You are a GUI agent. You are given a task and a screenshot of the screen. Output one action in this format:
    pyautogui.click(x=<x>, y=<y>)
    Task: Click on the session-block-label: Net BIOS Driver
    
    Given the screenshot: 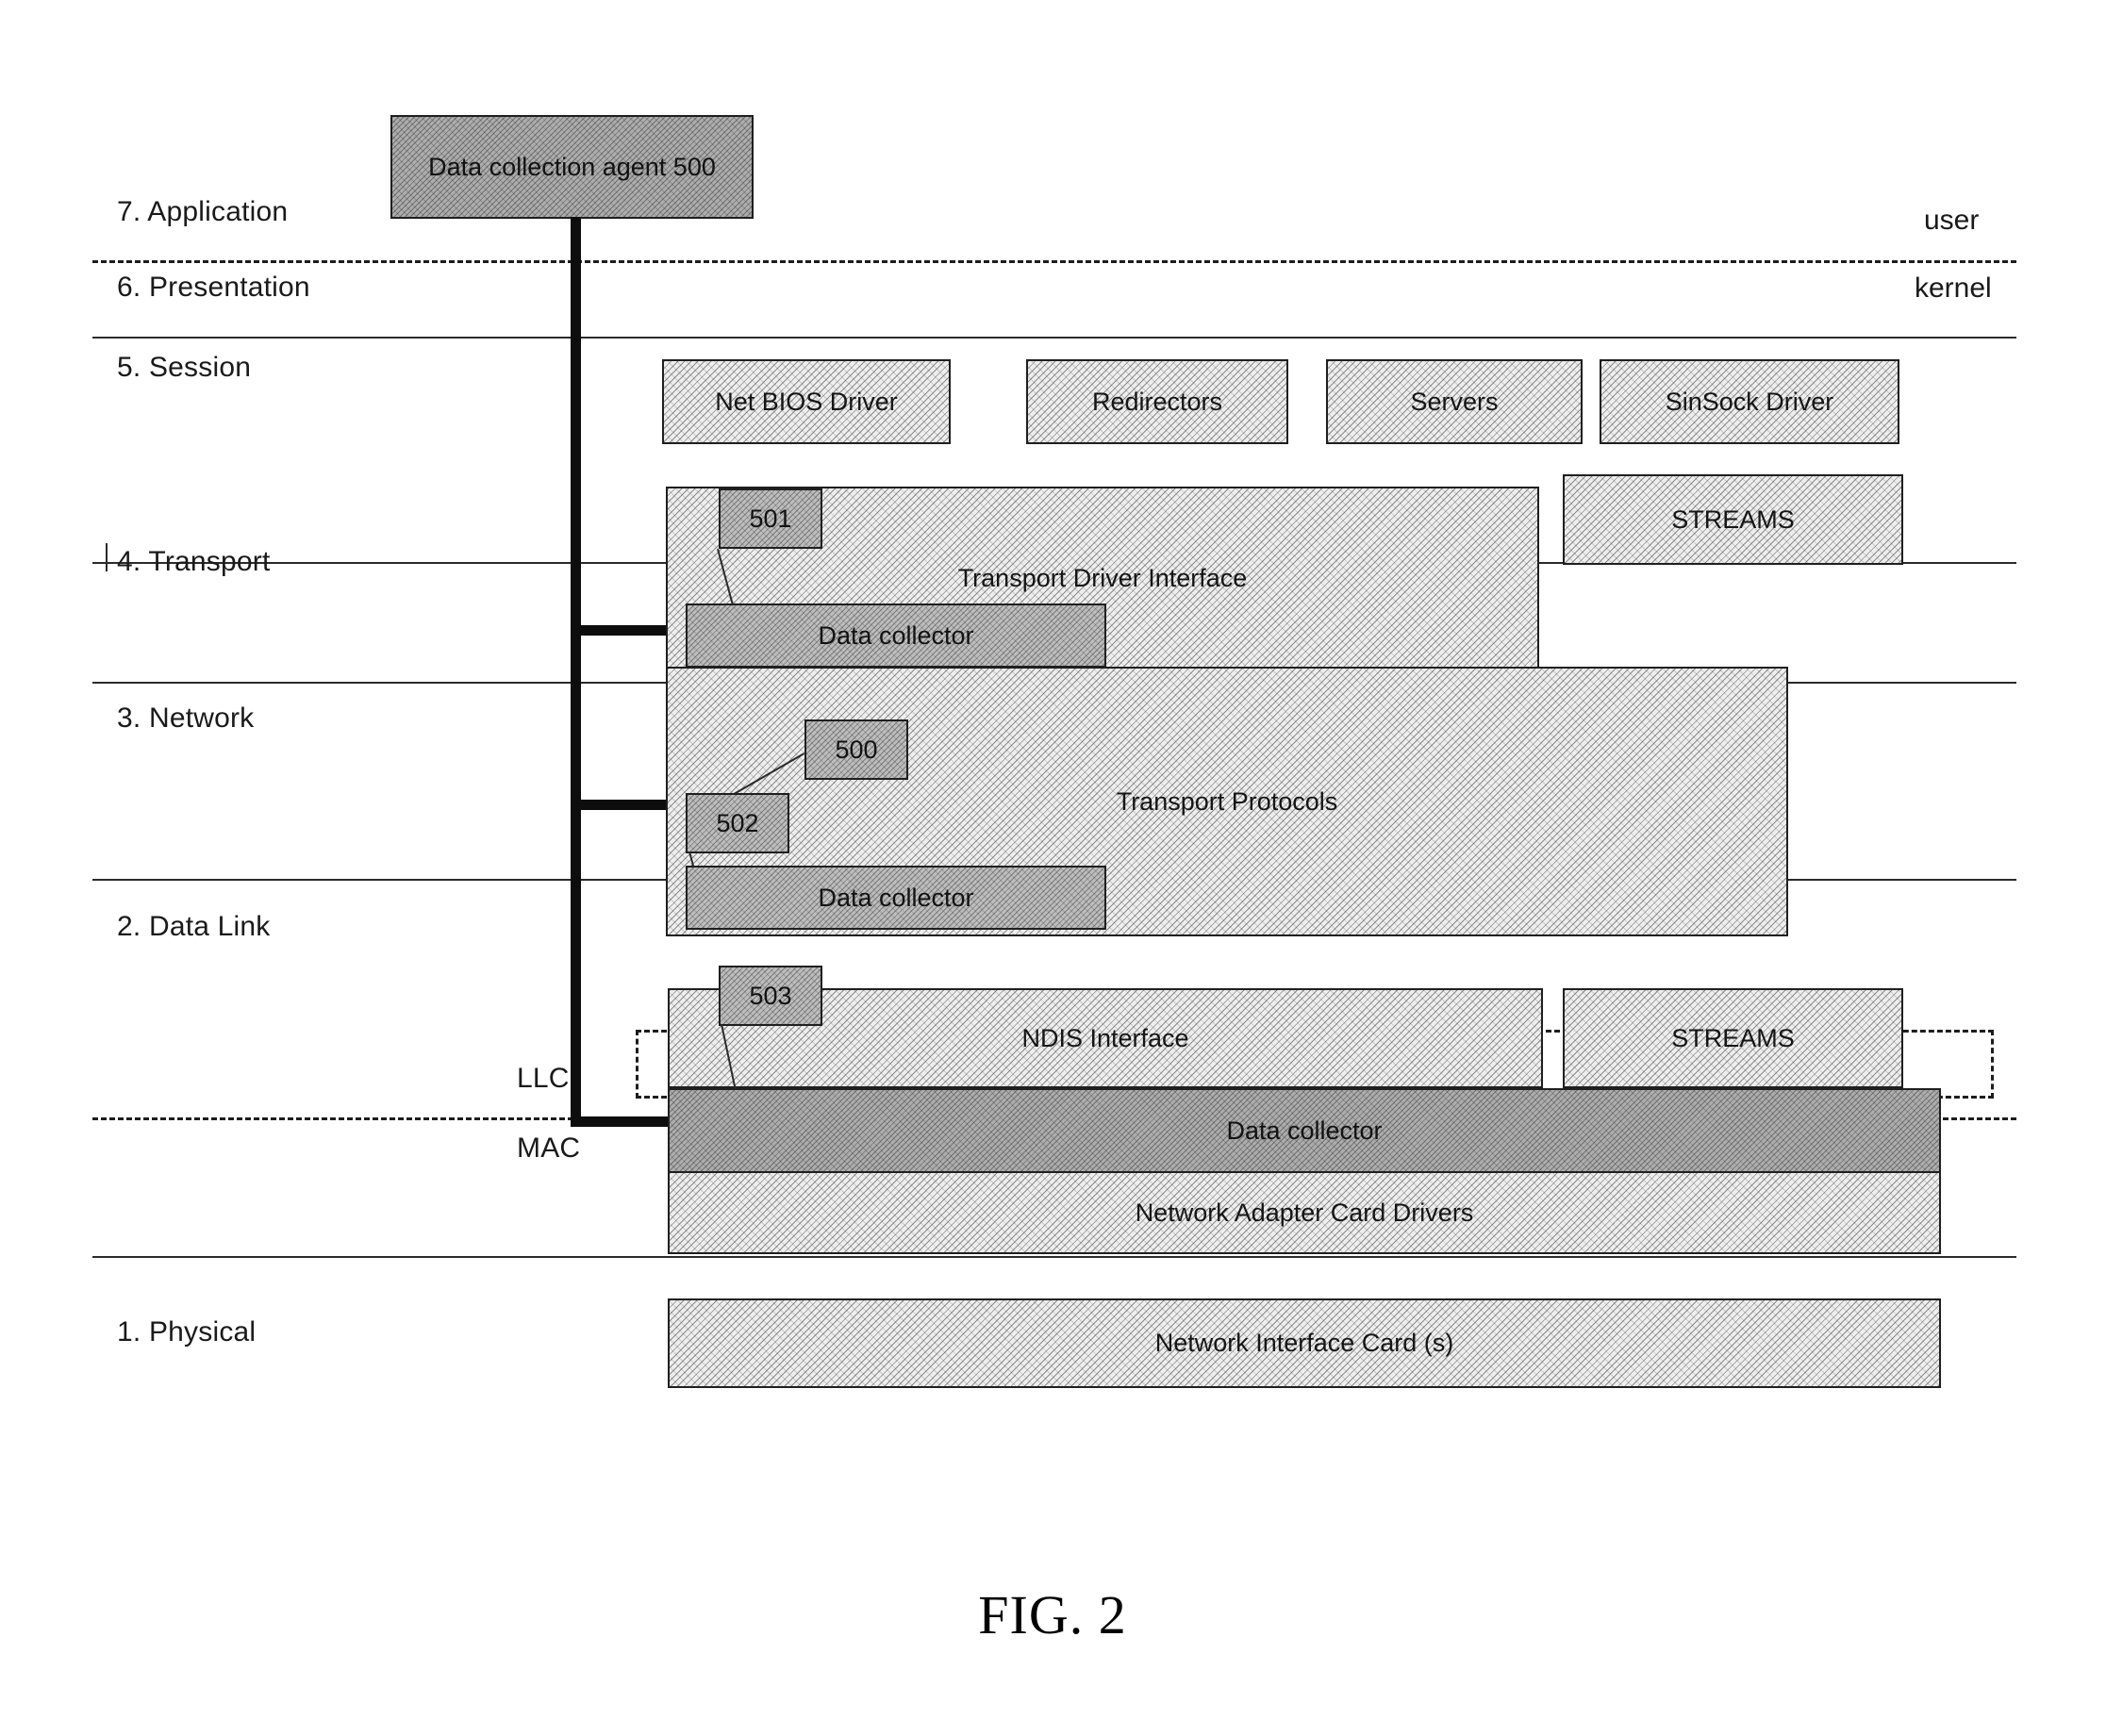 What is the action you would take?
    pyautogui.click(x=806, y=401)
    